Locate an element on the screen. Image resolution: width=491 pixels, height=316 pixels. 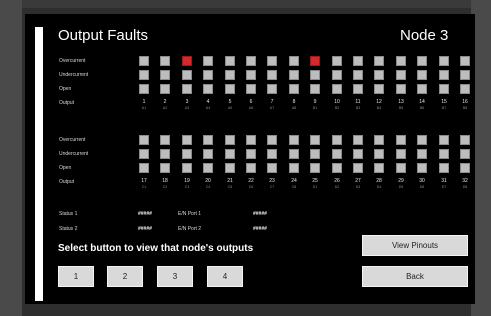
output-number: 28 is located at coordinates (379, 181).